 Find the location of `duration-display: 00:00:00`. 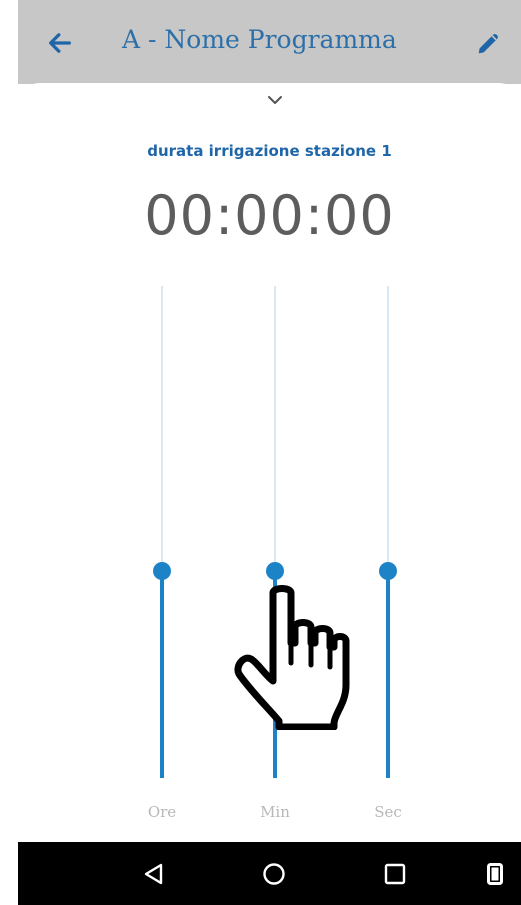

duration-display: 00:00:00 is located at coordinates (269, 215).